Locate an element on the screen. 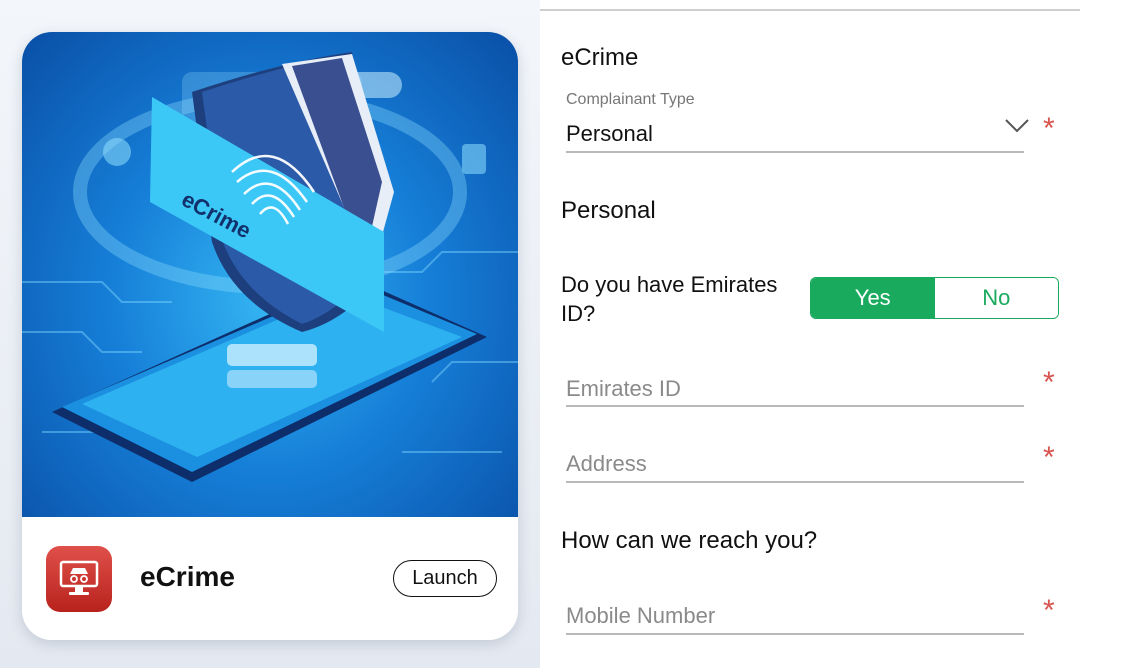 This screenshot has width=1136, height=668. mobile-number-required: * is located at coordinates (1049, 610).